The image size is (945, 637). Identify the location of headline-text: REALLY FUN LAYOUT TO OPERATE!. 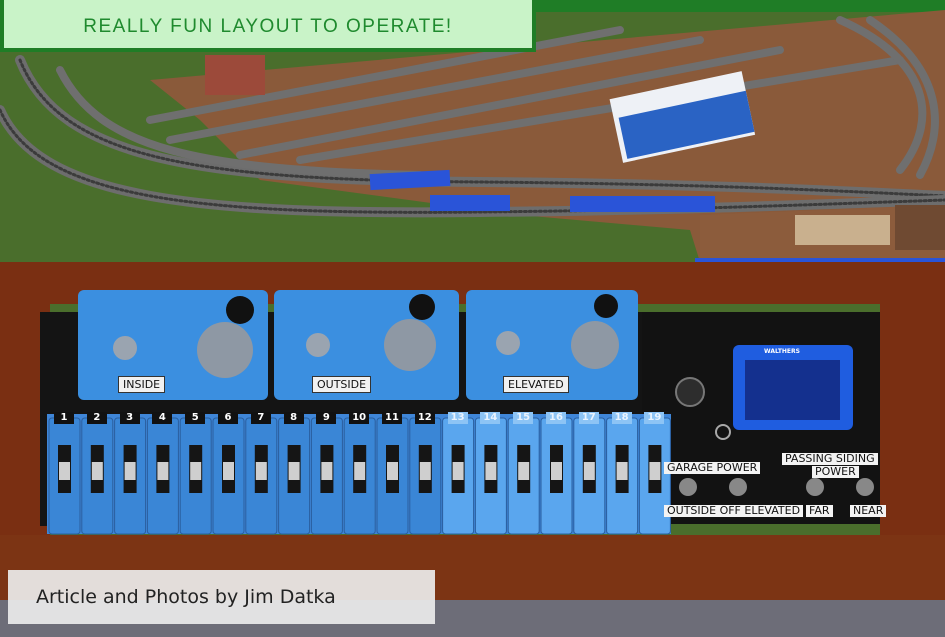
(268, 26).